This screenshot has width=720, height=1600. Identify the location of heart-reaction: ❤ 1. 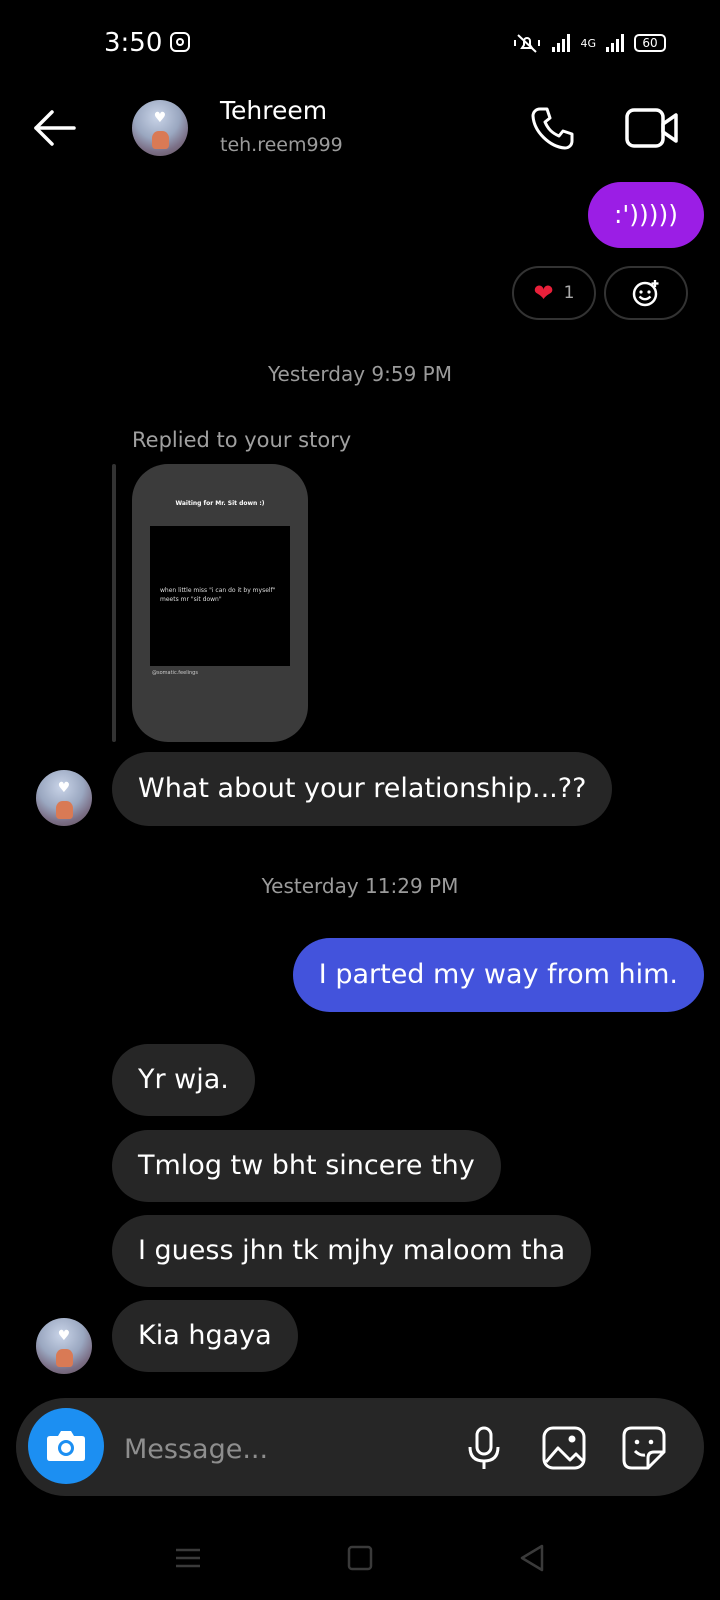
(554, 293).